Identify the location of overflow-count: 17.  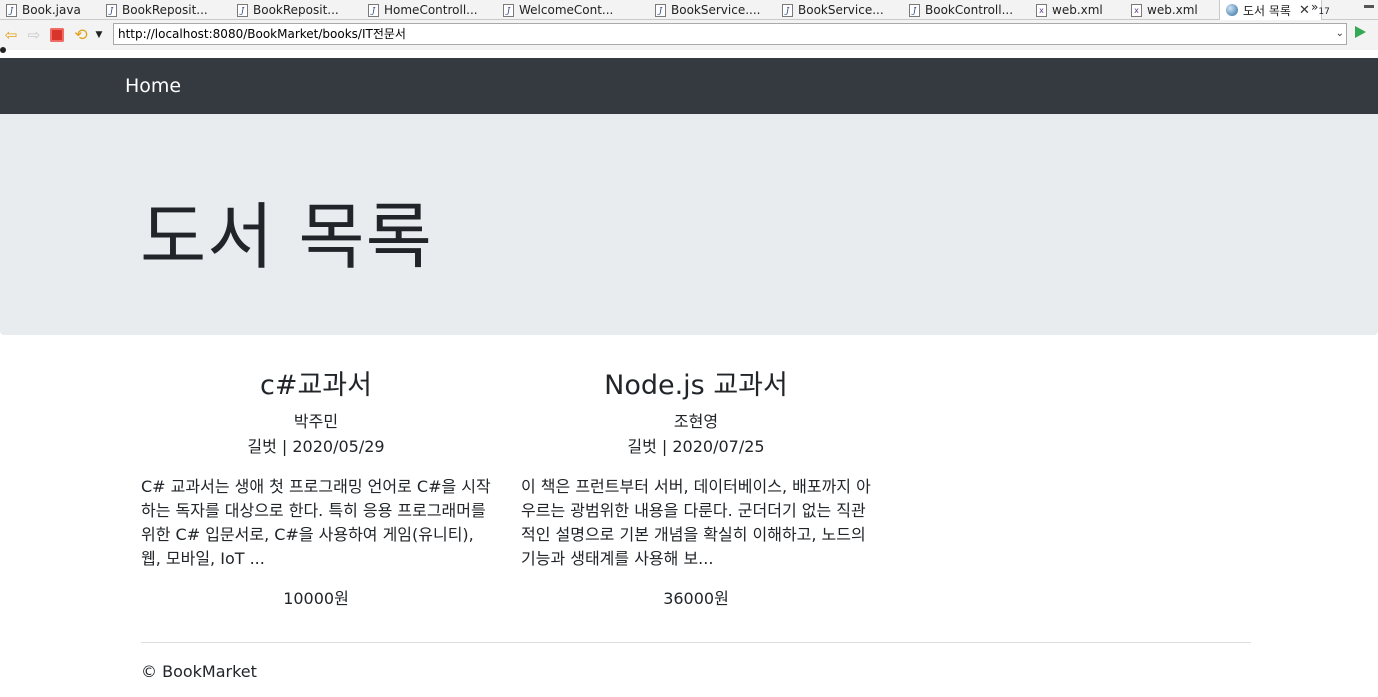
(1324, 12).